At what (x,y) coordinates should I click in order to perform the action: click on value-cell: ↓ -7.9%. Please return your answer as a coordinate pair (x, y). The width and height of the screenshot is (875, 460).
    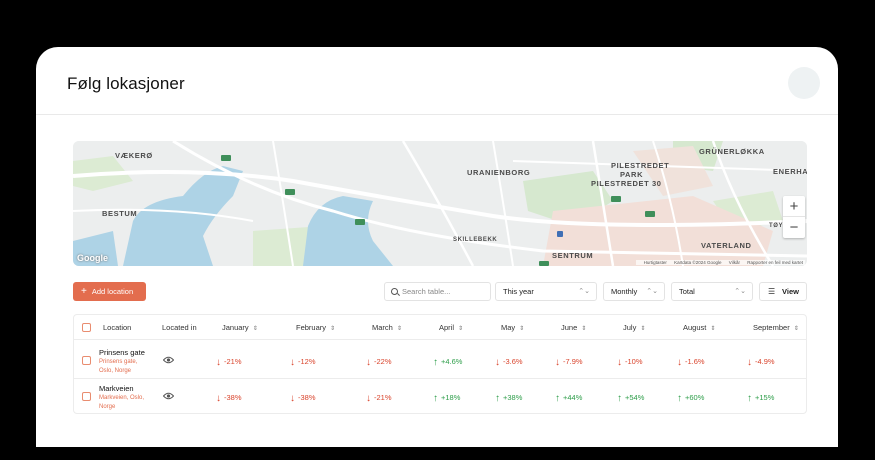
    Looking at the image, I should click on (569, 362).